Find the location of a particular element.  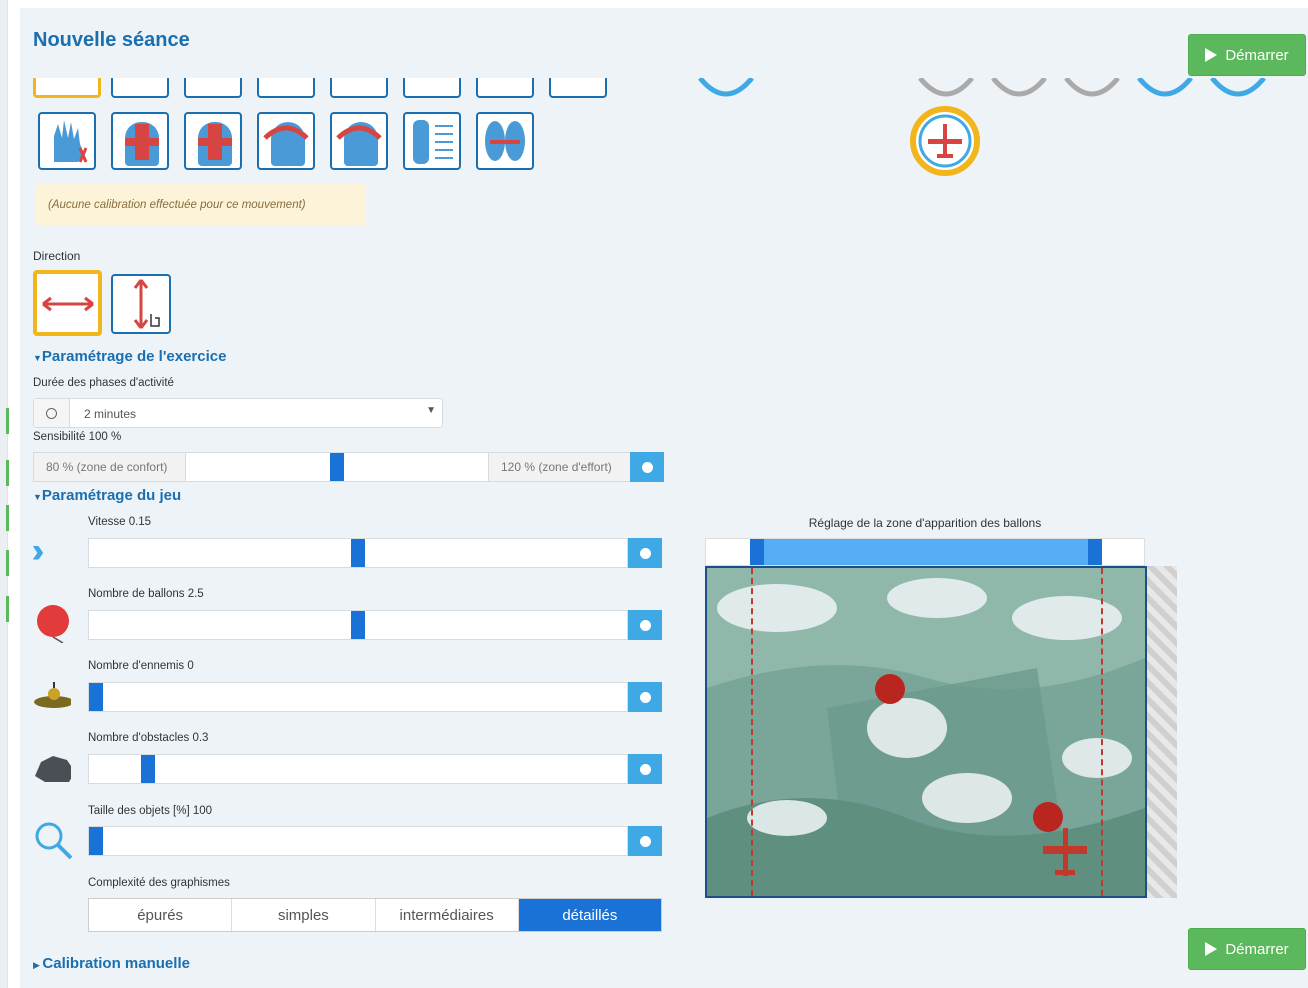

plane-icon is located at coordinates (1065, 852).